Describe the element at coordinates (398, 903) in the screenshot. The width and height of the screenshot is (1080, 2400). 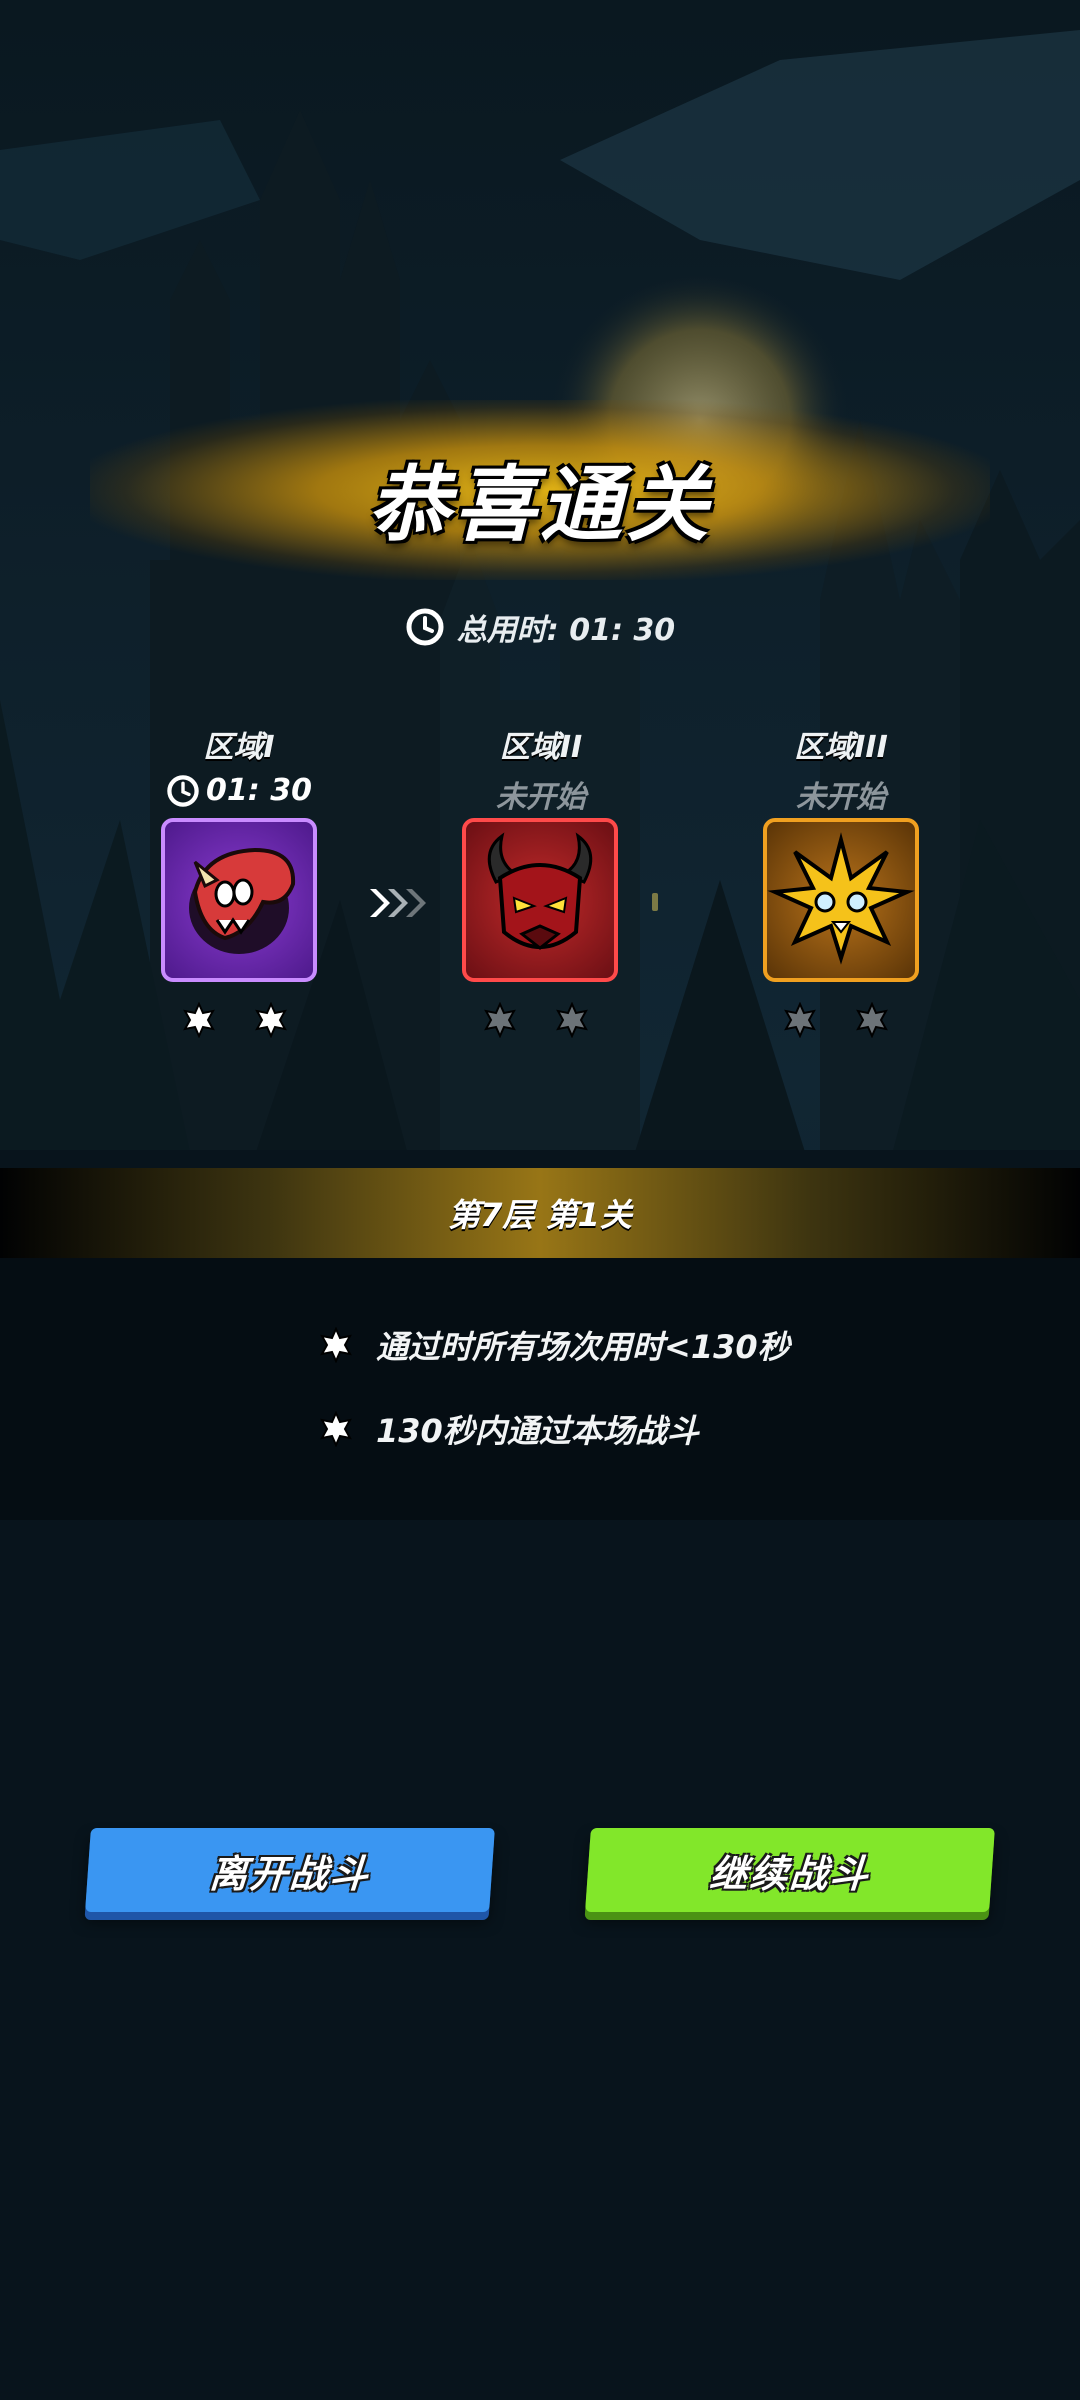
I see `progress-arrows-icon` at that location.